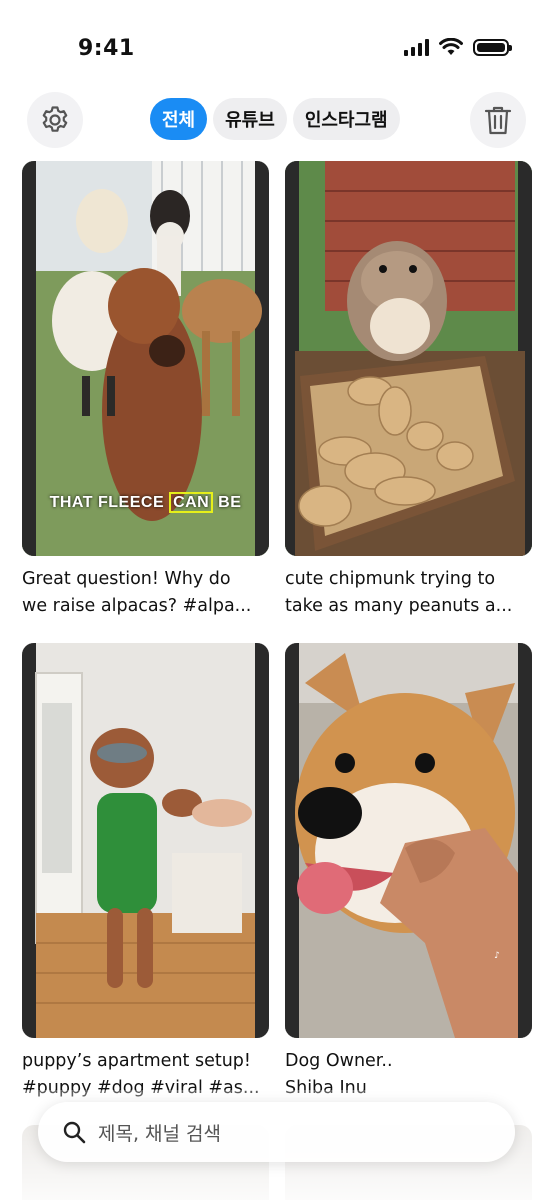 This screenshot has height=1200, width=553. I want to click on shiba-image: ♪, so click(408, 840).